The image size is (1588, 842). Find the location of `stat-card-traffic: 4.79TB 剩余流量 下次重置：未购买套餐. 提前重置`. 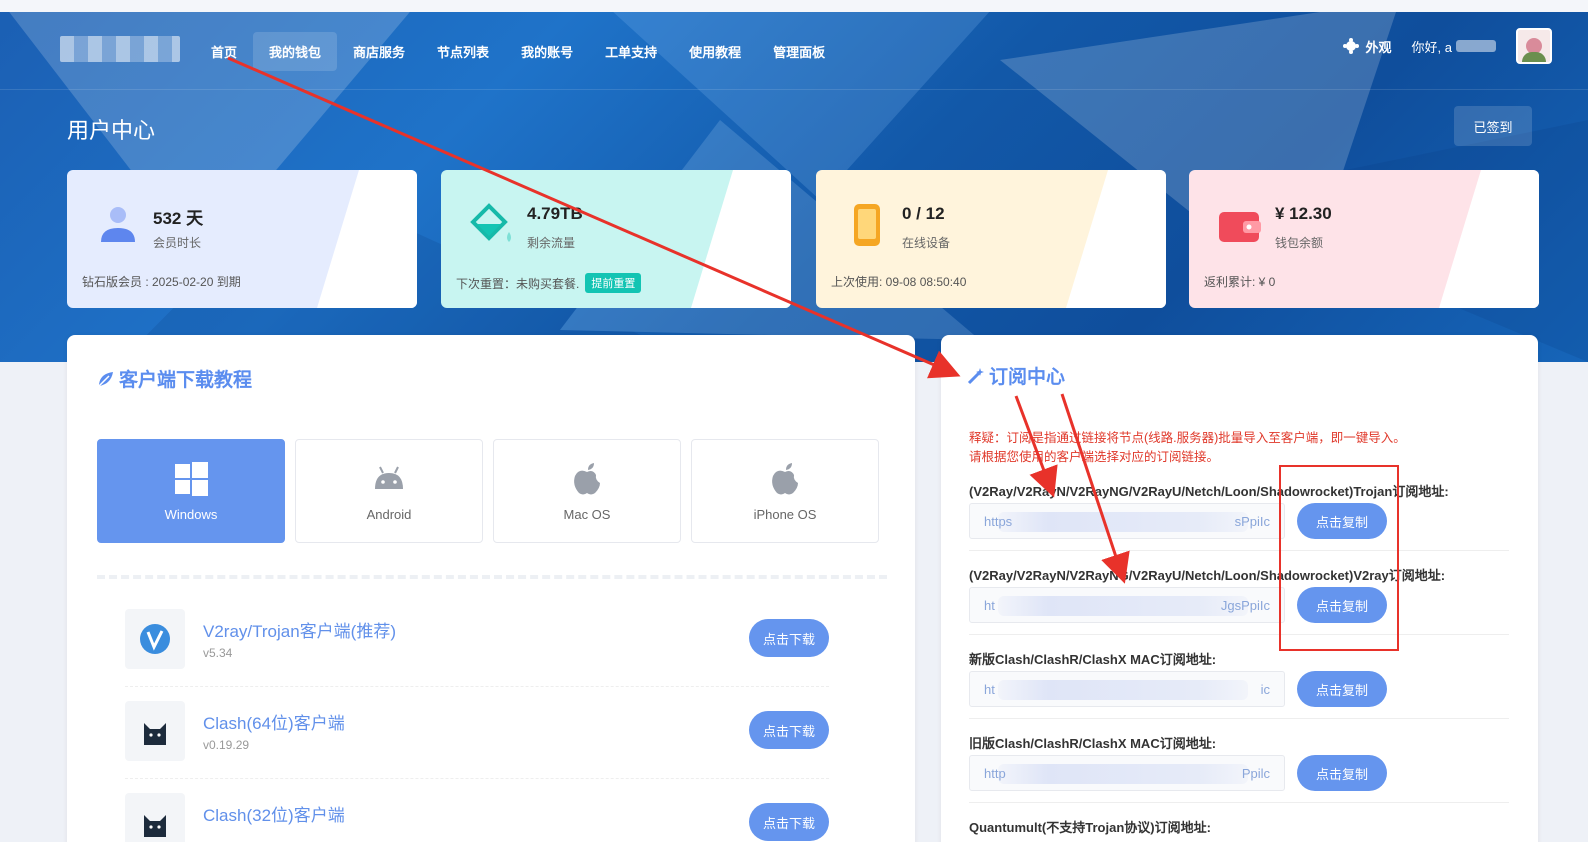

stat-card-traffic: 4.79TB 剩余流量 下次重置：未购买套餐. 提前重置 is located at coordinates (616, 239).